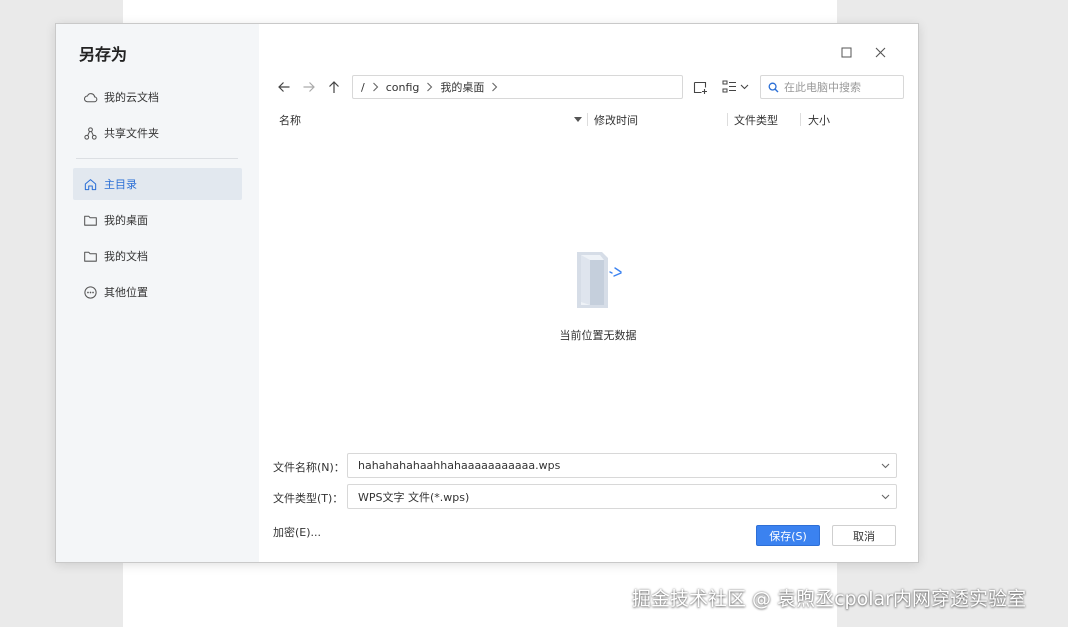  What do you see at coordinates (120, 184) in the screenshot?
I see `sidebar-item-label: 主目录` at bounding box center [120, 184].